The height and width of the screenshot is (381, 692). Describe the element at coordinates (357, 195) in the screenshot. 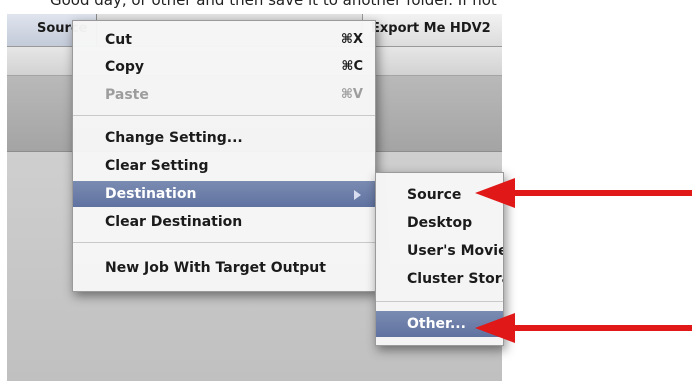

I see `submenu-arrow-icon` at that location.